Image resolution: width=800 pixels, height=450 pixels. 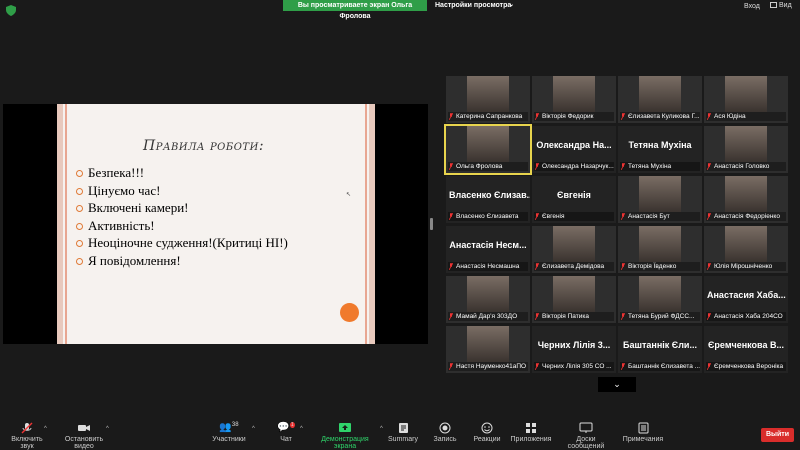 What do you see at coordinates (568, 116) in the screenshot?
I see `participant-name: Вікторія Федорик` at bounding box center [568, 116].